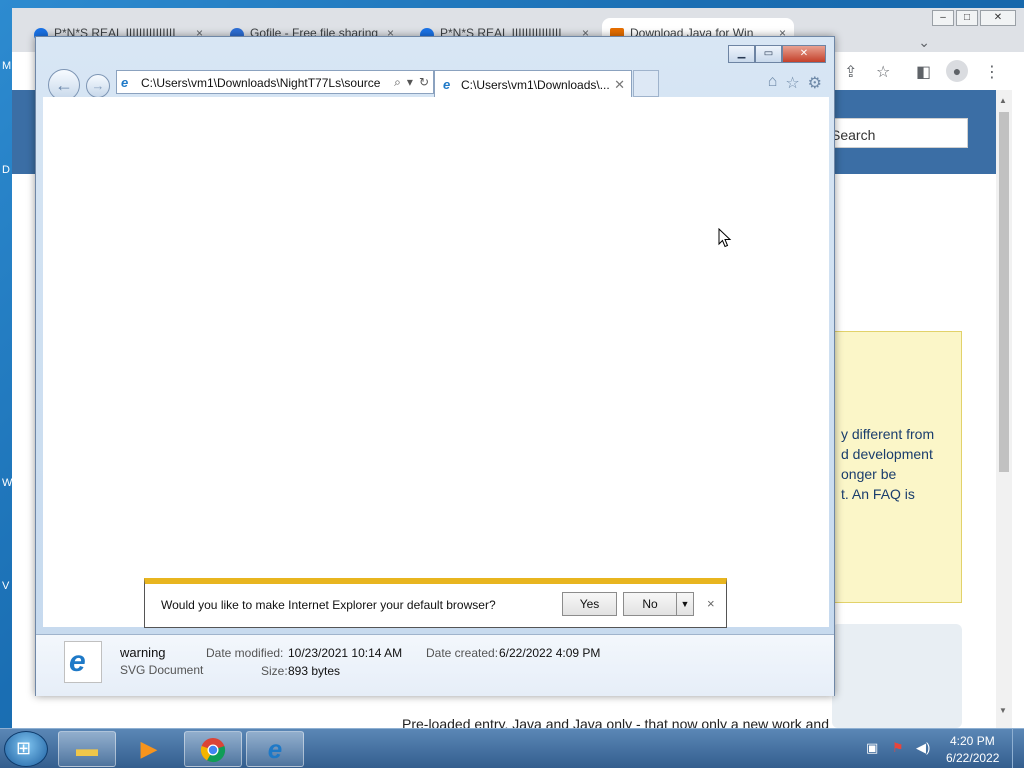  What do you see at coordinates (792, 83) in the screenshot?
I see `favorites-star-icon: ☆` at bounding box center [792, 83].